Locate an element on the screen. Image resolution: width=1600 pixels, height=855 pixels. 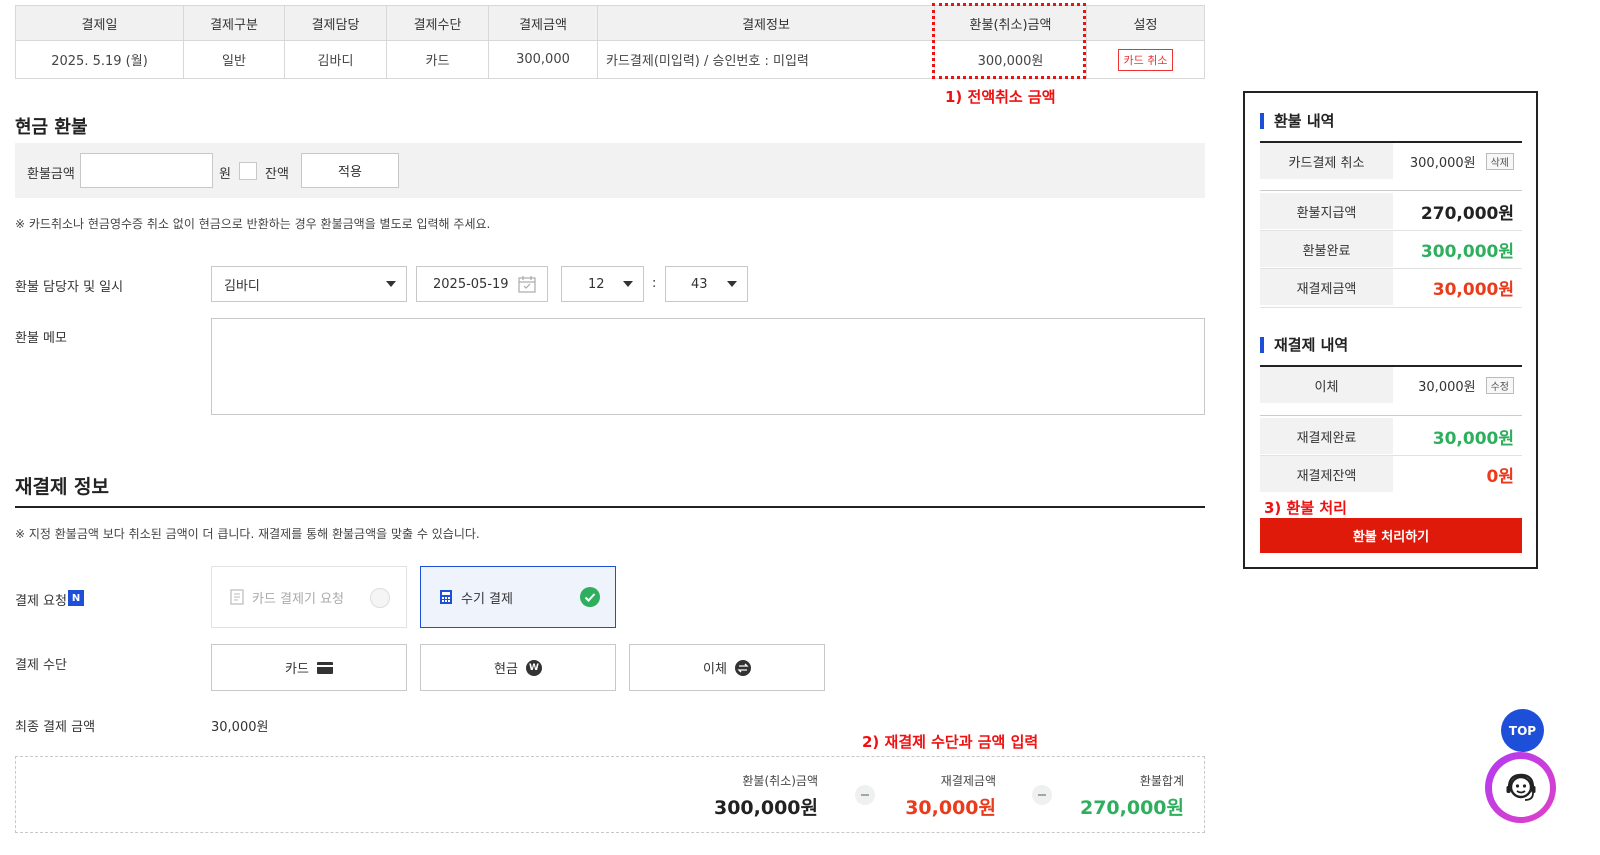
time-colon: : is located at coordinates (654, 283).